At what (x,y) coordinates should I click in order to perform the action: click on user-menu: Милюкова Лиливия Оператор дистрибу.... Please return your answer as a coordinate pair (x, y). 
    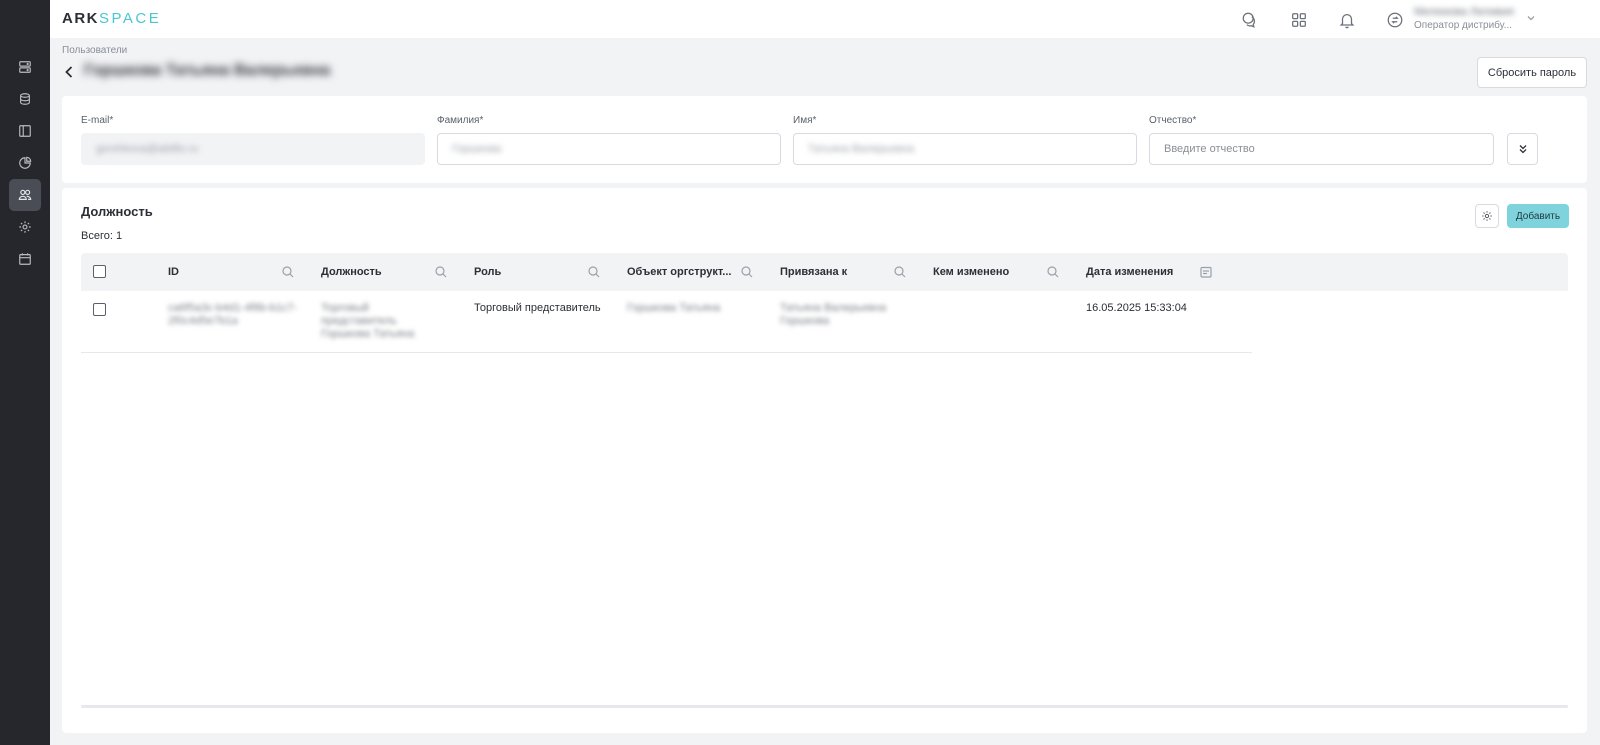
    Looking at the image, I should click on (1469, 20).